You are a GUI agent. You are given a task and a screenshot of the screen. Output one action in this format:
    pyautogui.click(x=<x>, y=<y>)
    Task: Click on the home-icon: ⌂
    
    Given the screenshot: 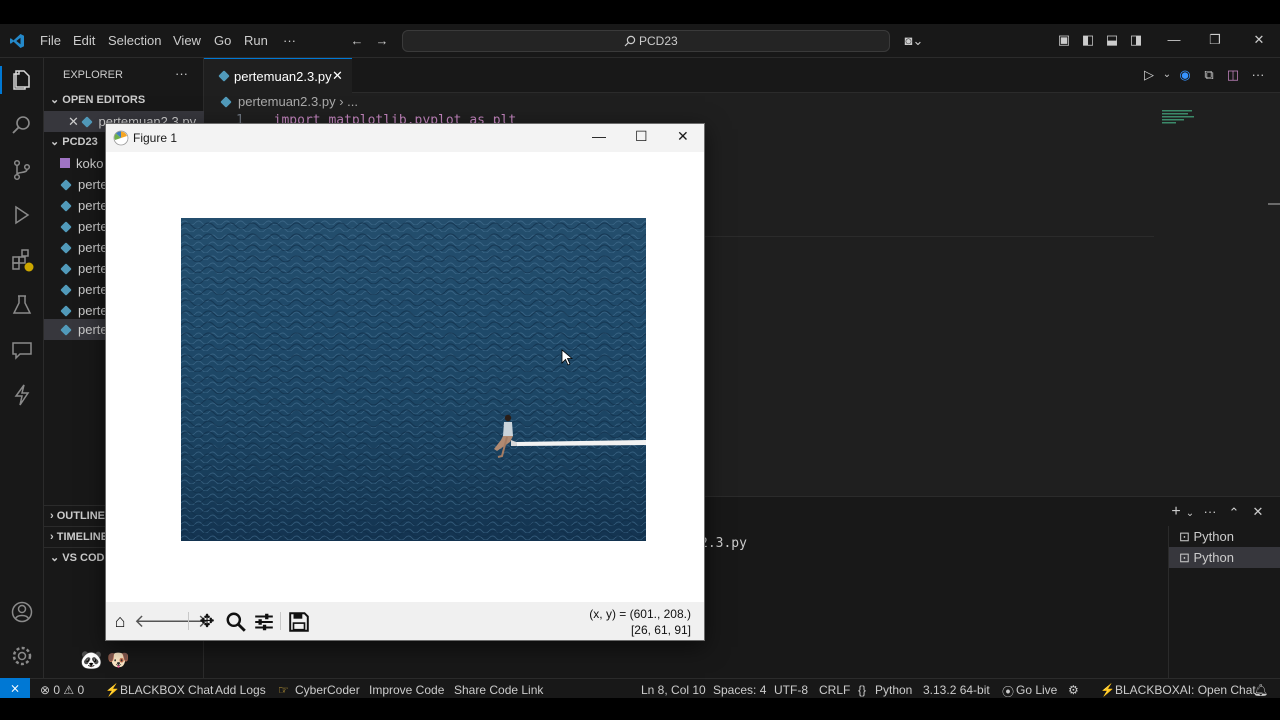 What is the action you would take?
    pyautogui.click(x=120, y=621)
    